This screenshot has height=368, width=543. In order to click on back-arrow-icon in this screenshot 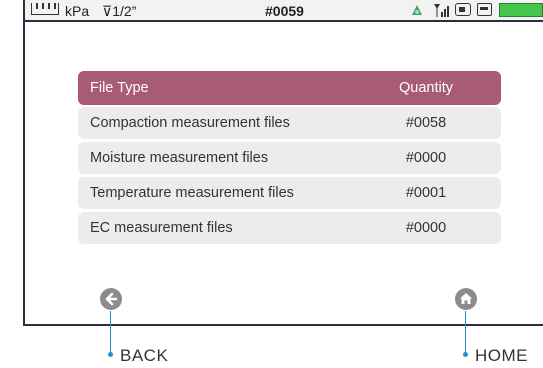, I will do `click(111, 299)`.